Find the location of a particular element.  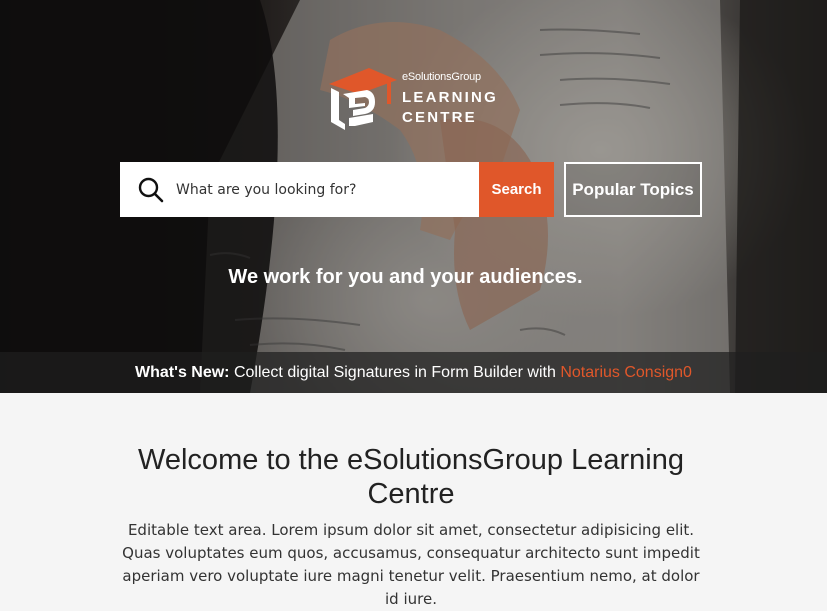

whats-new-label: What's New: is located at coordinates (182, 372).